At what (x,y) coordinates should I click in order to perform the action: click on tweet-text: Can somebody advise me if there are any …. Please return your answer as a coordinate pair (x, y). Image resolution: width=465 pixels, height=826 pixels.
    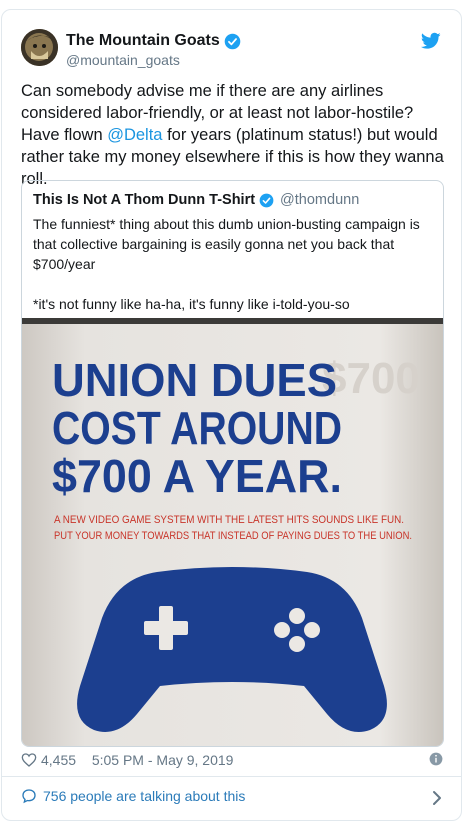
    Looking at the image, I should click on (233, 135).